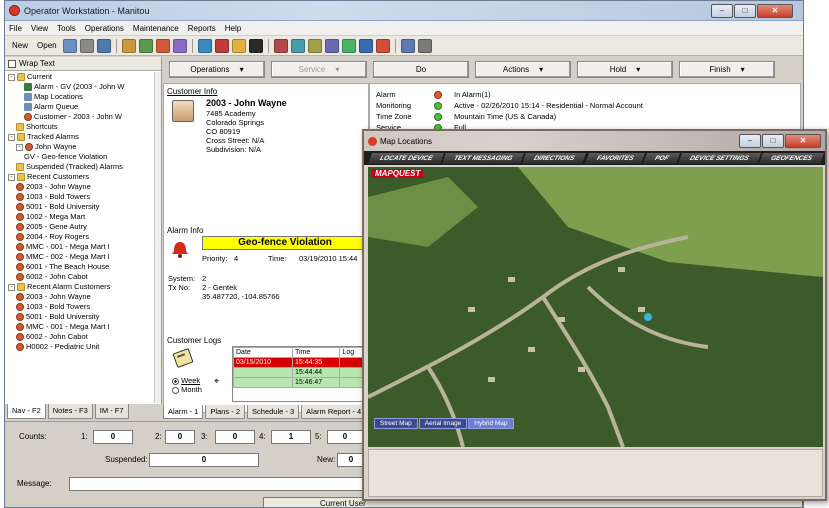 Image resolution: width=829 pixels, height=508 pixels. Describe the element at coordinates (443, 423) in the screenshot. I see `aerial-image-button: Aerial Image` at that location.